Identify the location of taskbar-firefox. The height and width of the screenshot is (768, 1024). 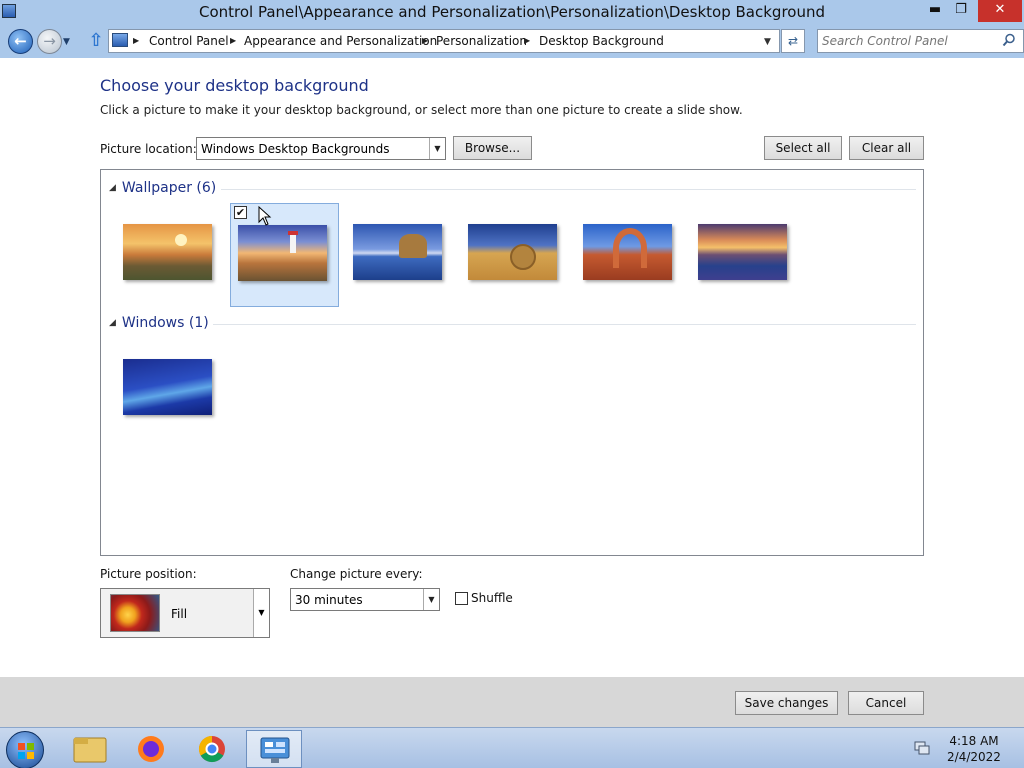
(151, 749).